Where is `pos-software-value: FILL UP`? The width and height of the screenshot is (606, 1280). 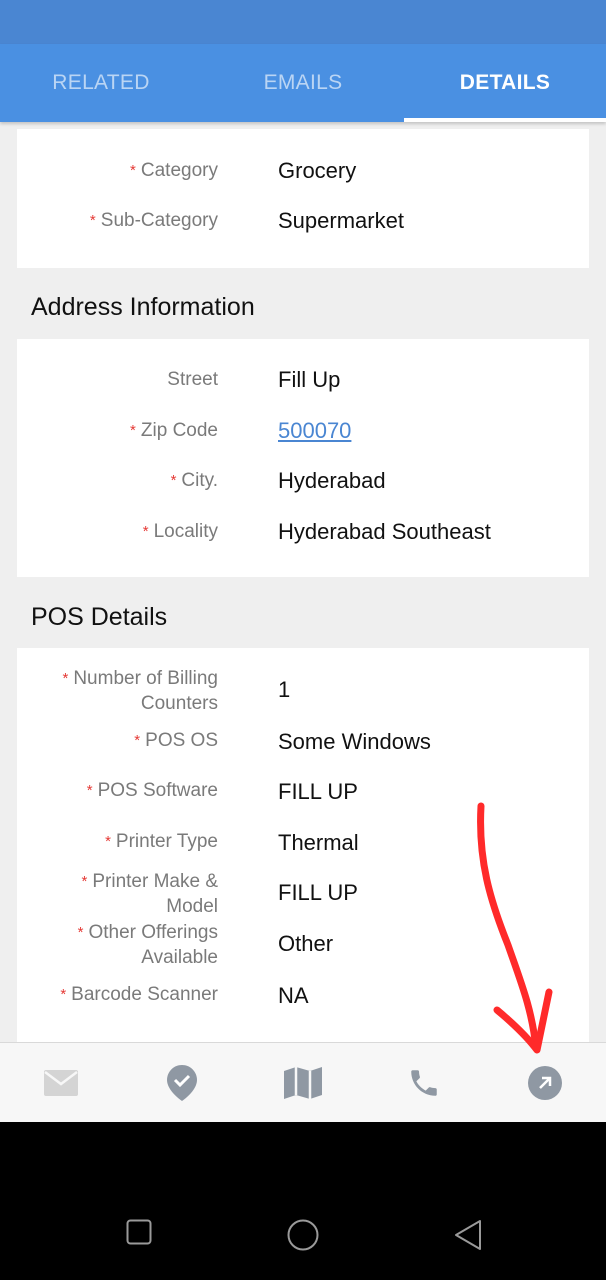 pos-software-value: FILL UP is located at coordinates (318, 792).